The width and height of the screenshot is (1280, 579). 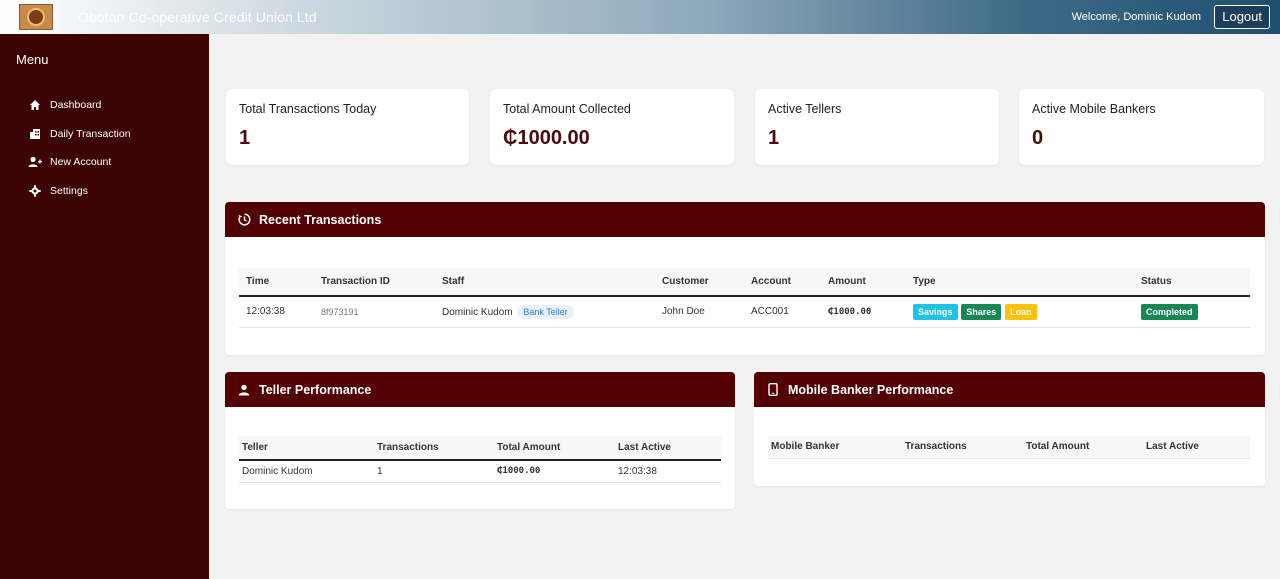 I want to click on panel-header: Mobile Banker Performance, so click(x=1009, y=389).